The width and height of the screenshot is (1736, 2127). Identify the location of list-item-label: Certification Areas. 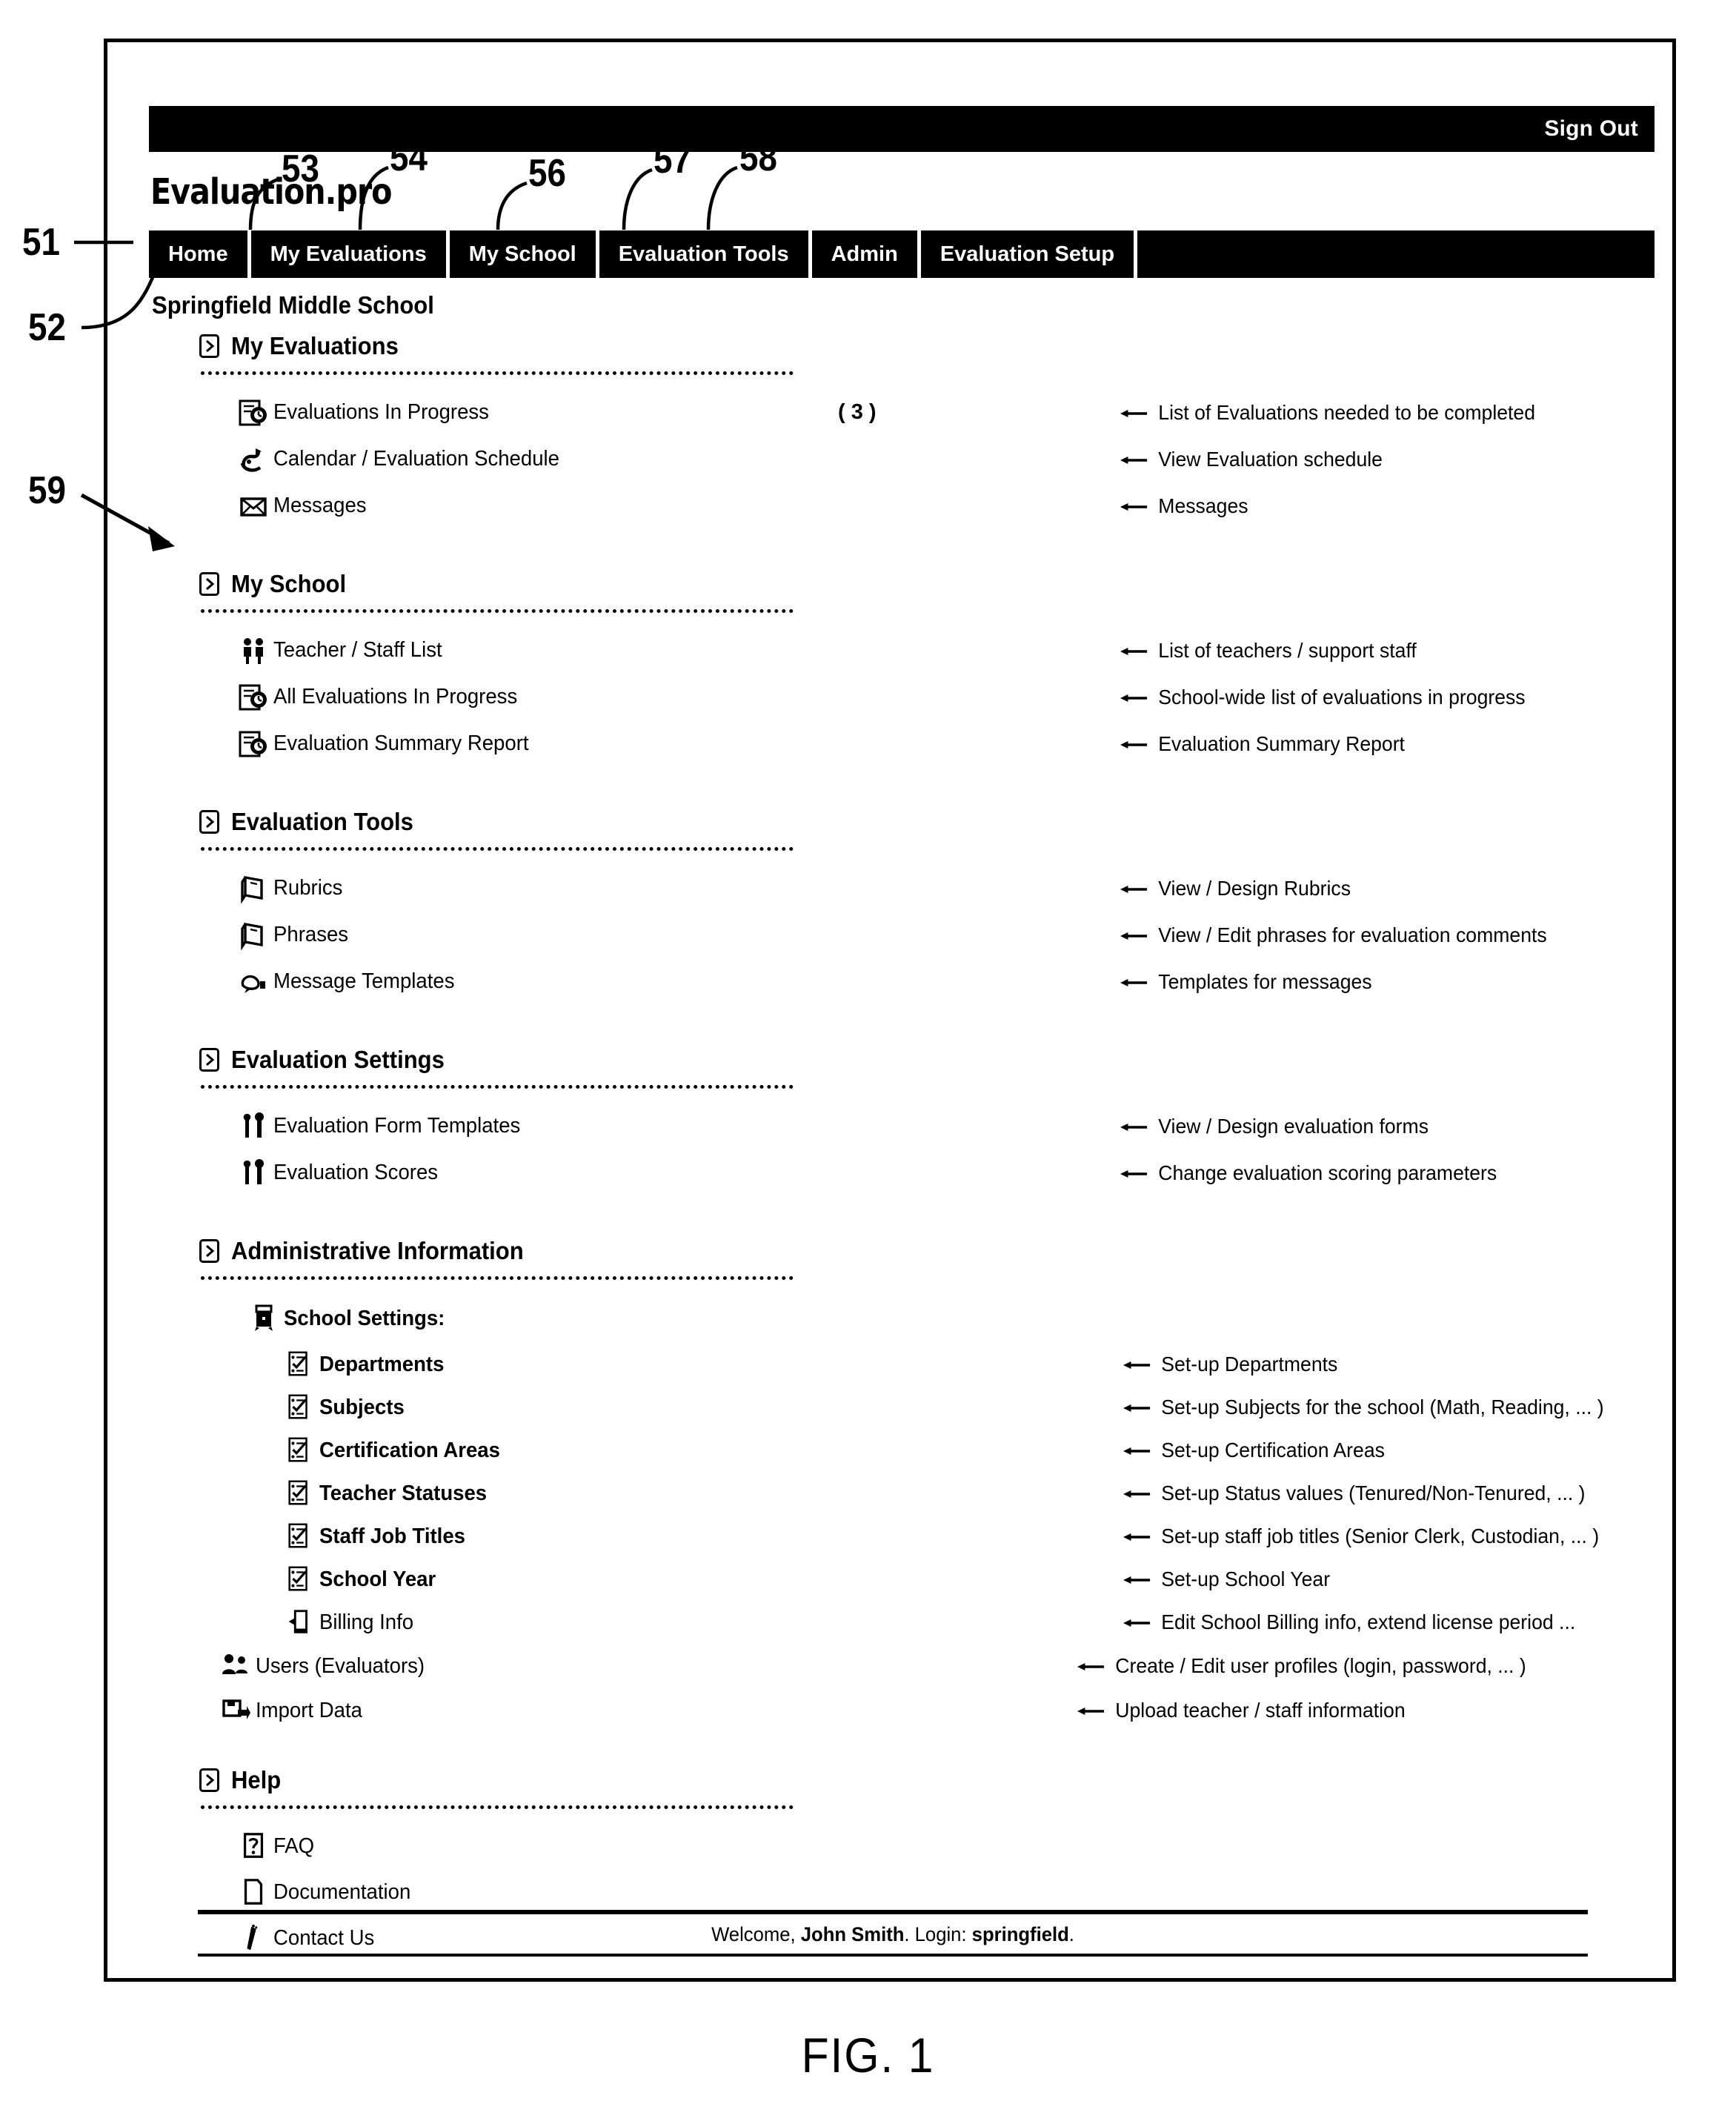
(409, 1450).